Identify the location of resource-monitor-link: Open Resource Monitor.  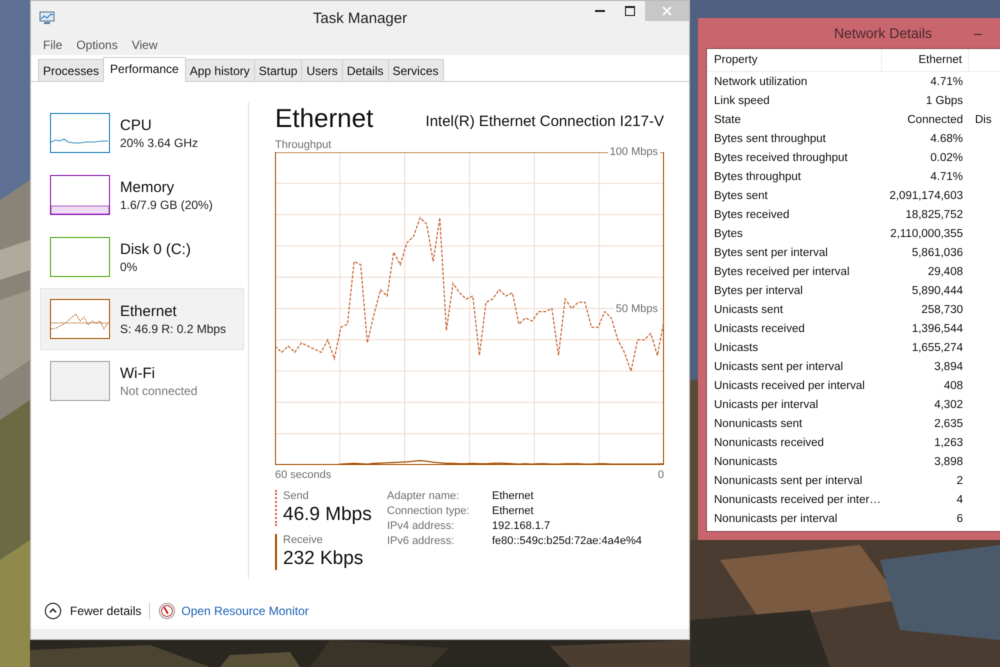
(245, 611).